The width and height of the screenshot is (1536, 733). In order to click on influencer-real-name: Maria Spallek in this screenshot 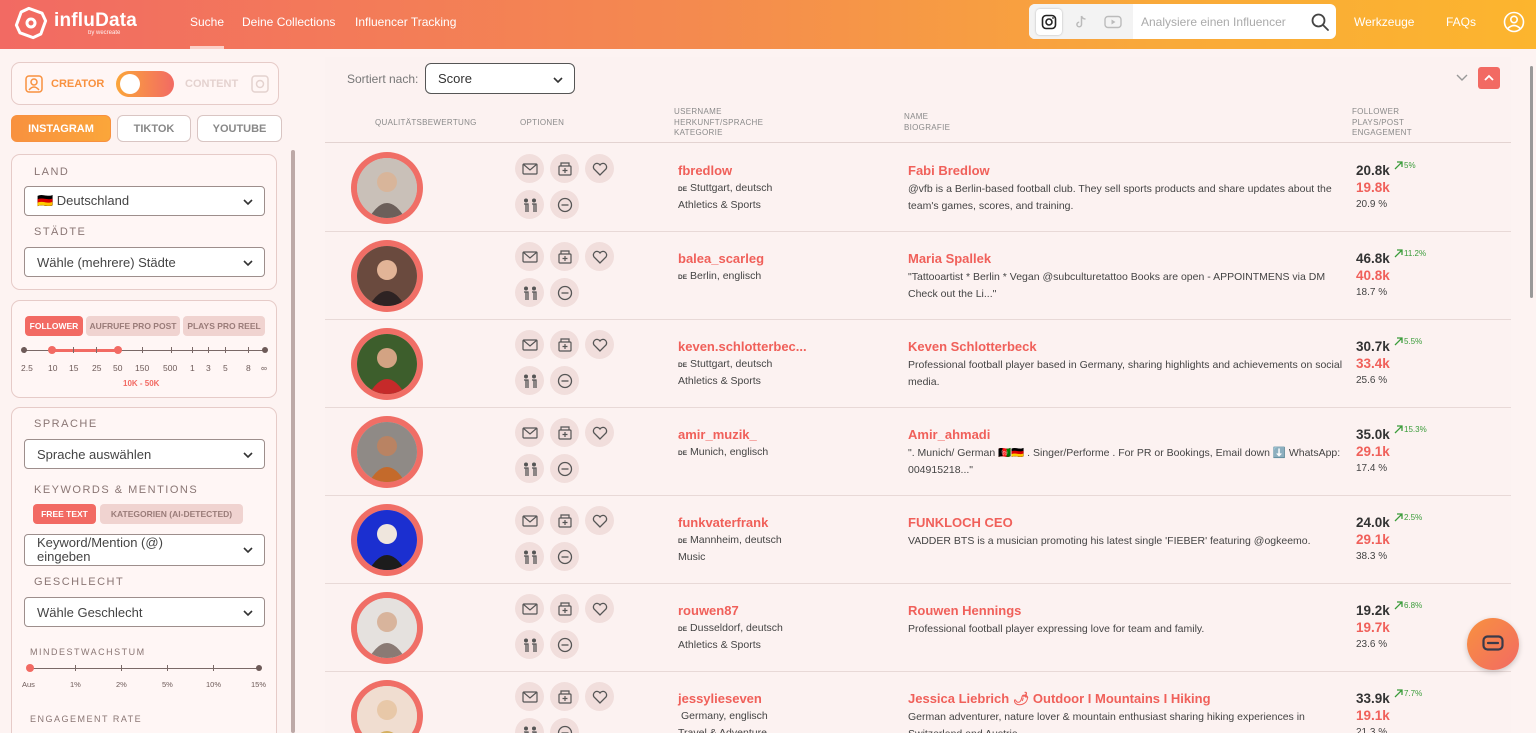, I will do `click(949, 258)`.